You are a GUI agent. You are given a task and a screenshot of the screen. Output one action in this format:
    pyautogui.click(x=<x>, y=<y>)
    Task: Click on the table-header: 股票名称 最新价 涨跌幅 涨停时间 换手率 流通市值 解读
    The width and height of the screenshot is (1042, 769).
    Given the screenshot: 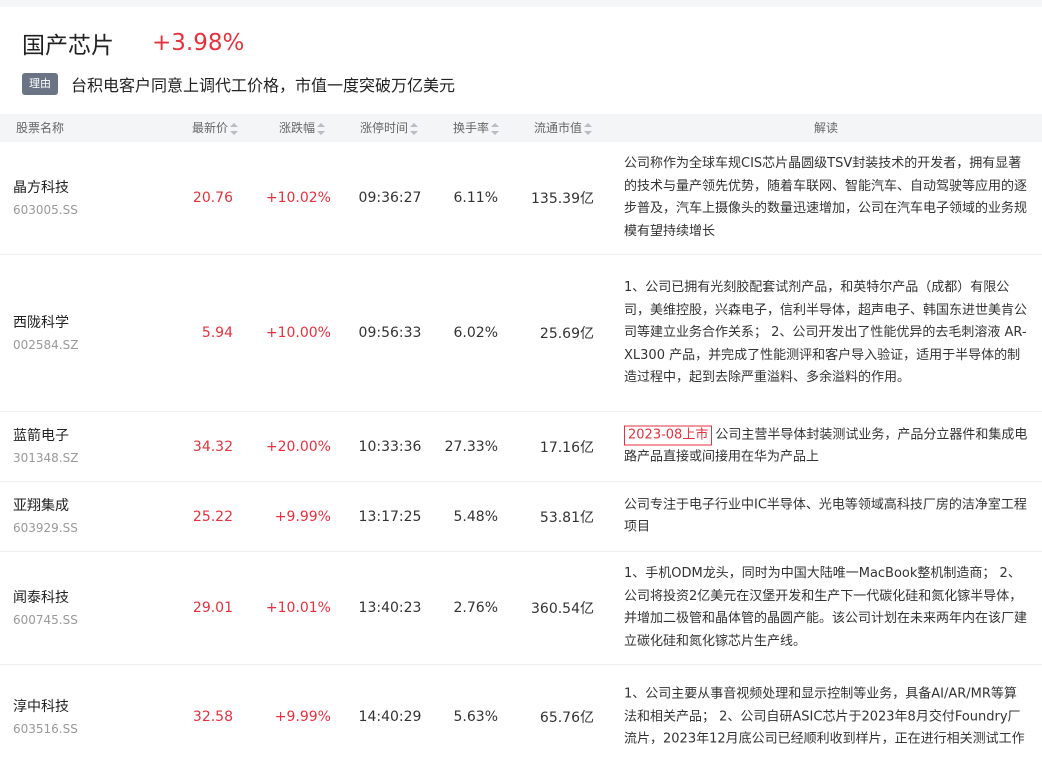 What is the action you would take?
    pyautogui.click(x=521, y=128)
    